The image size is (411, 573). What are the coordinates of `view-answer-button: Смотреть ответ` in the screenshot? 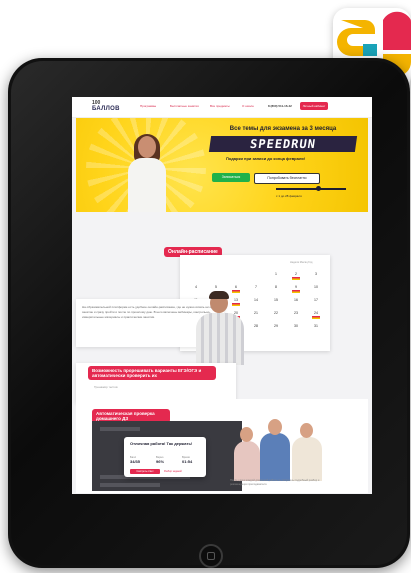 It's located at (145, 471).